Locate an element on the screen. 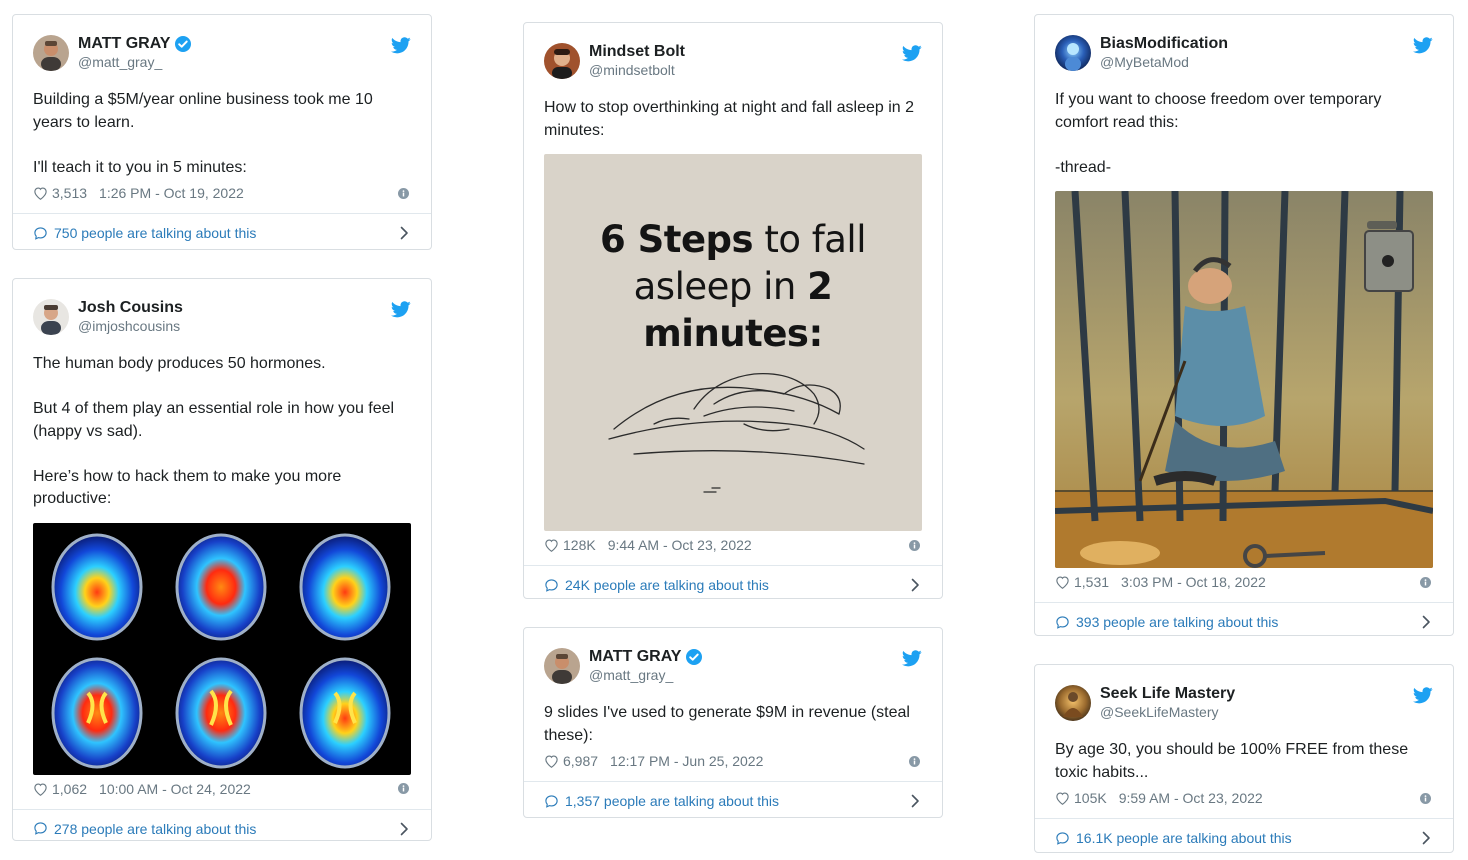 The width and height of the screenshot is (1468, 860). like-count: 1,531 is located at coordinates (1092, 582).